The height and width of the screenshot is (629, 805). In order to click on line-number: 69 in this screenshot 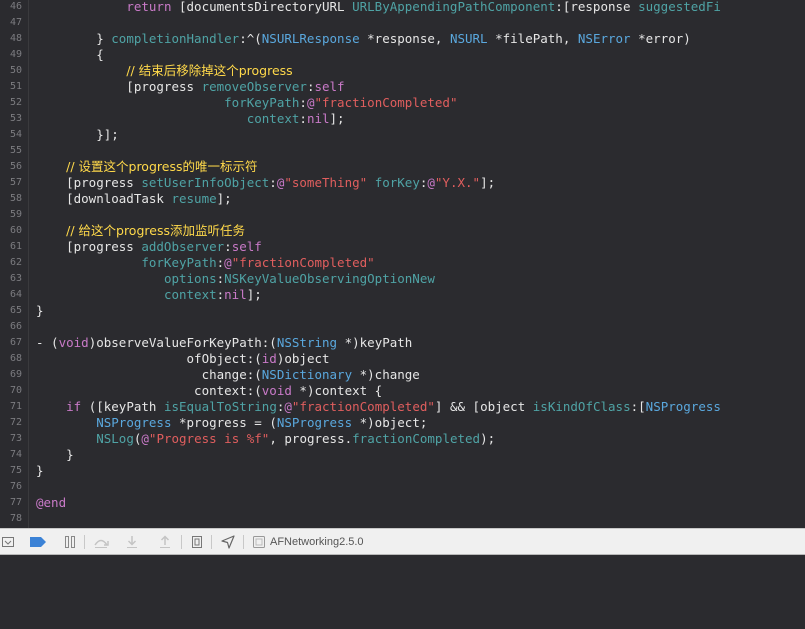, I will do `click(11, 375)`.